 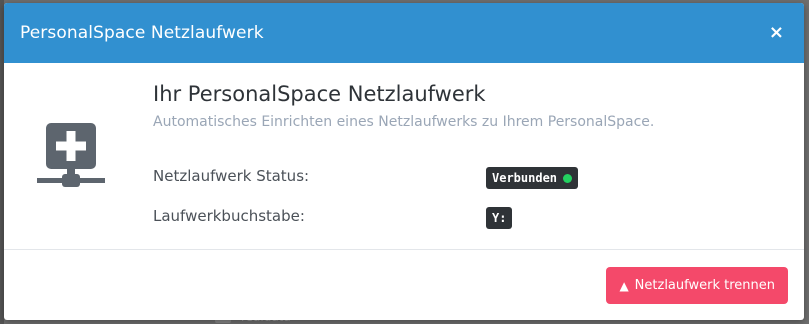 I want to click on drive-letter-value: Y:, so click(x=499, y=218).